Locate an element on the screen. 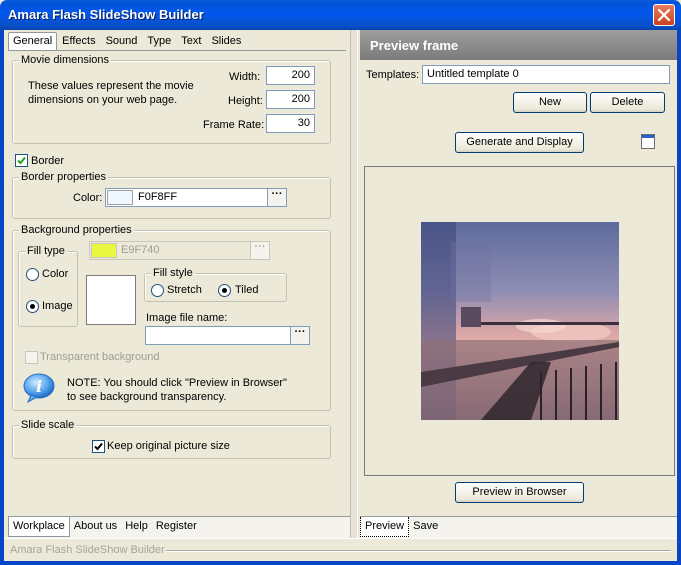 This screenshot has height=565, width=681. framerate-field: 30 is located at coordinates (290, 123).